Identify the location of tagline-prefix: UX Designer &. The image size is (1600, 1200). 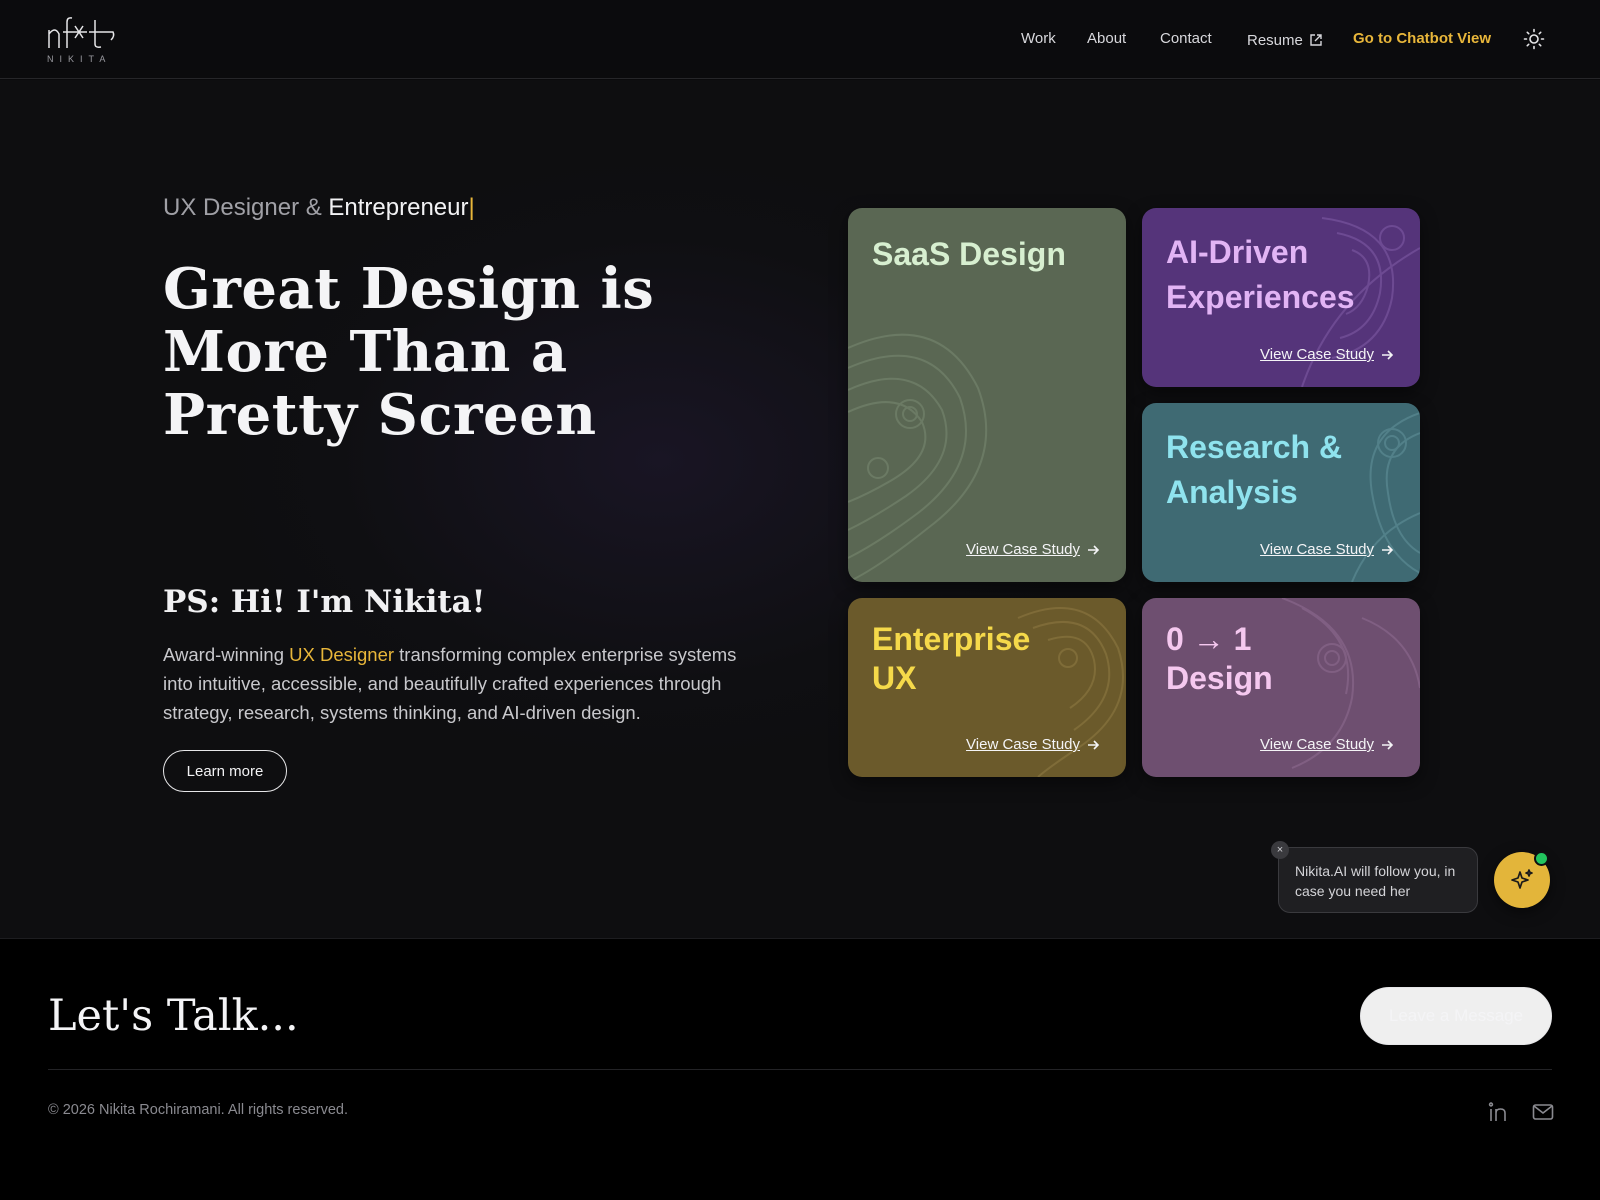
(246, 207).